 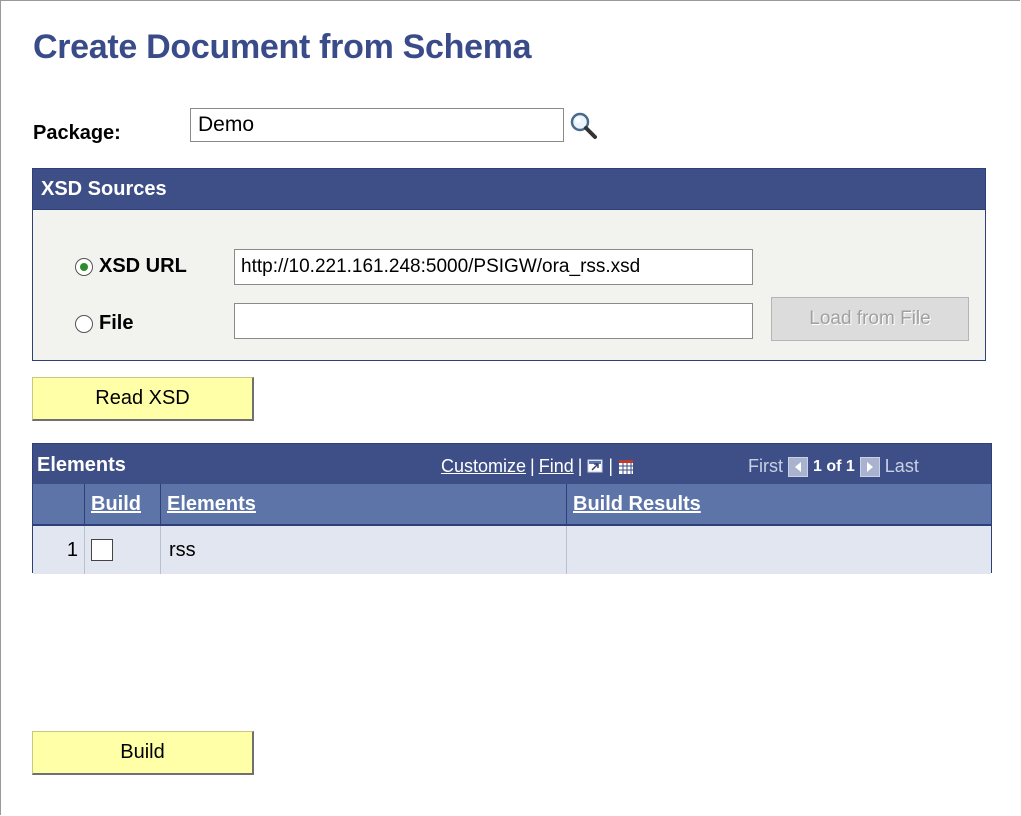 I want to click on file-option: File, so click(x=104, y=323).